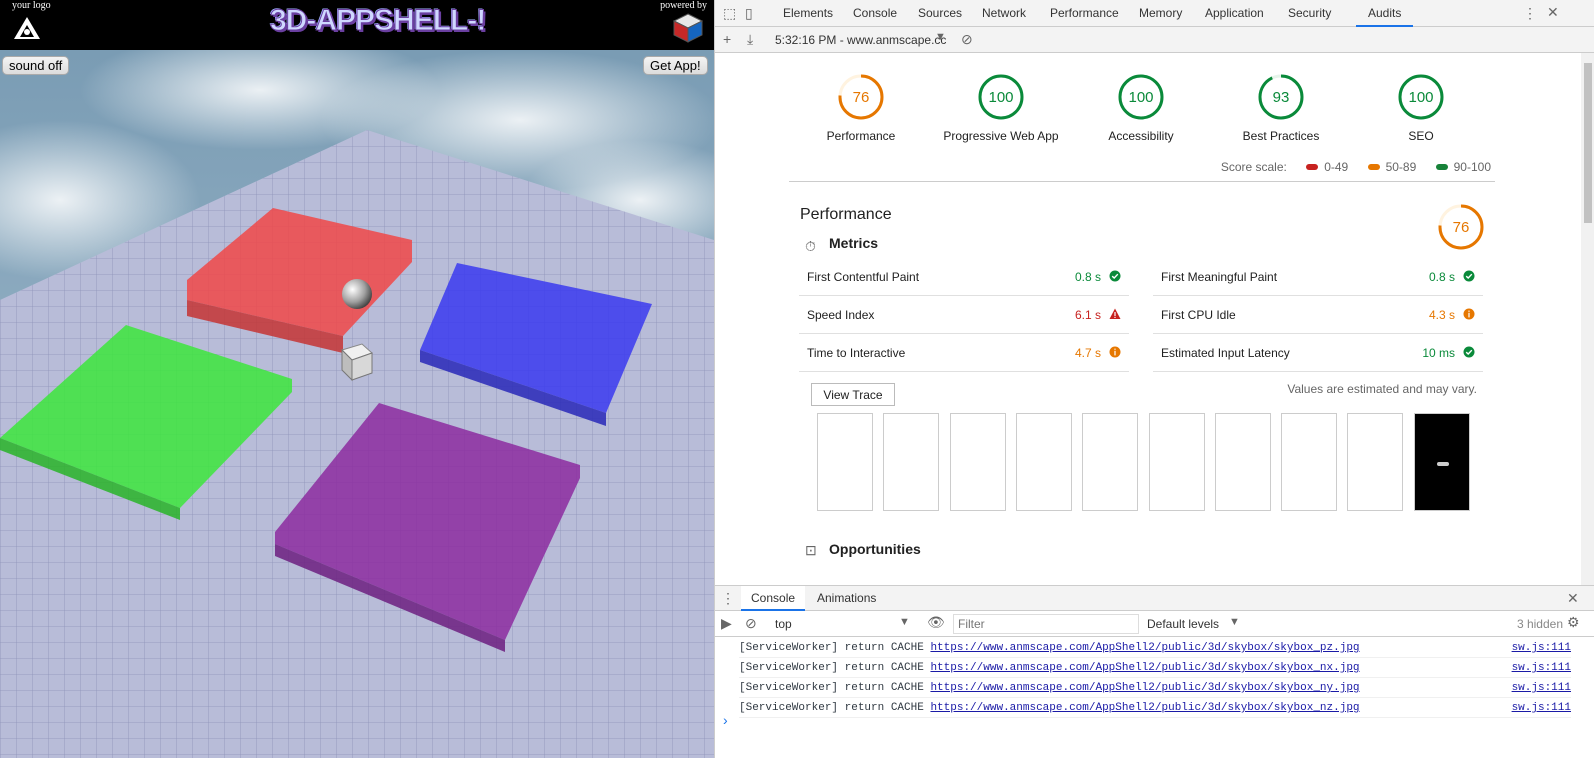 The height and width of the screenshot is (758, 1594). I want to click on gauge-label: Best Practices, so click(1281, 136).